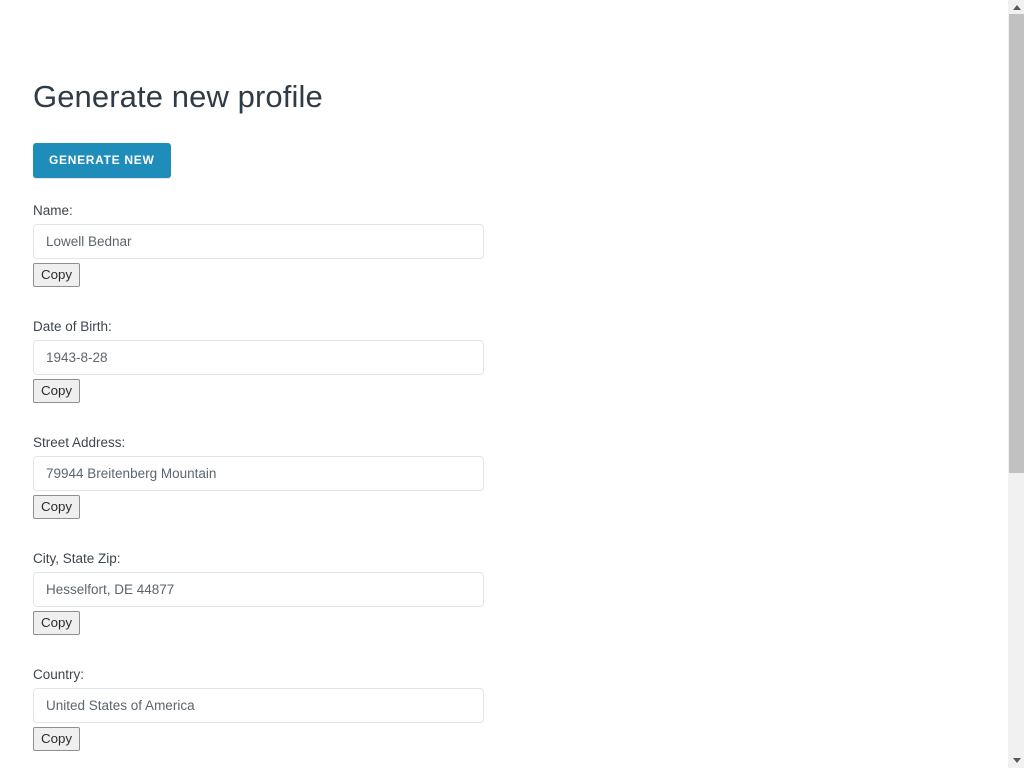 This screenshot has height=768, width=1024. I want to click on field-label-city-state-zip: City, State Zip:, so click(77, 558).